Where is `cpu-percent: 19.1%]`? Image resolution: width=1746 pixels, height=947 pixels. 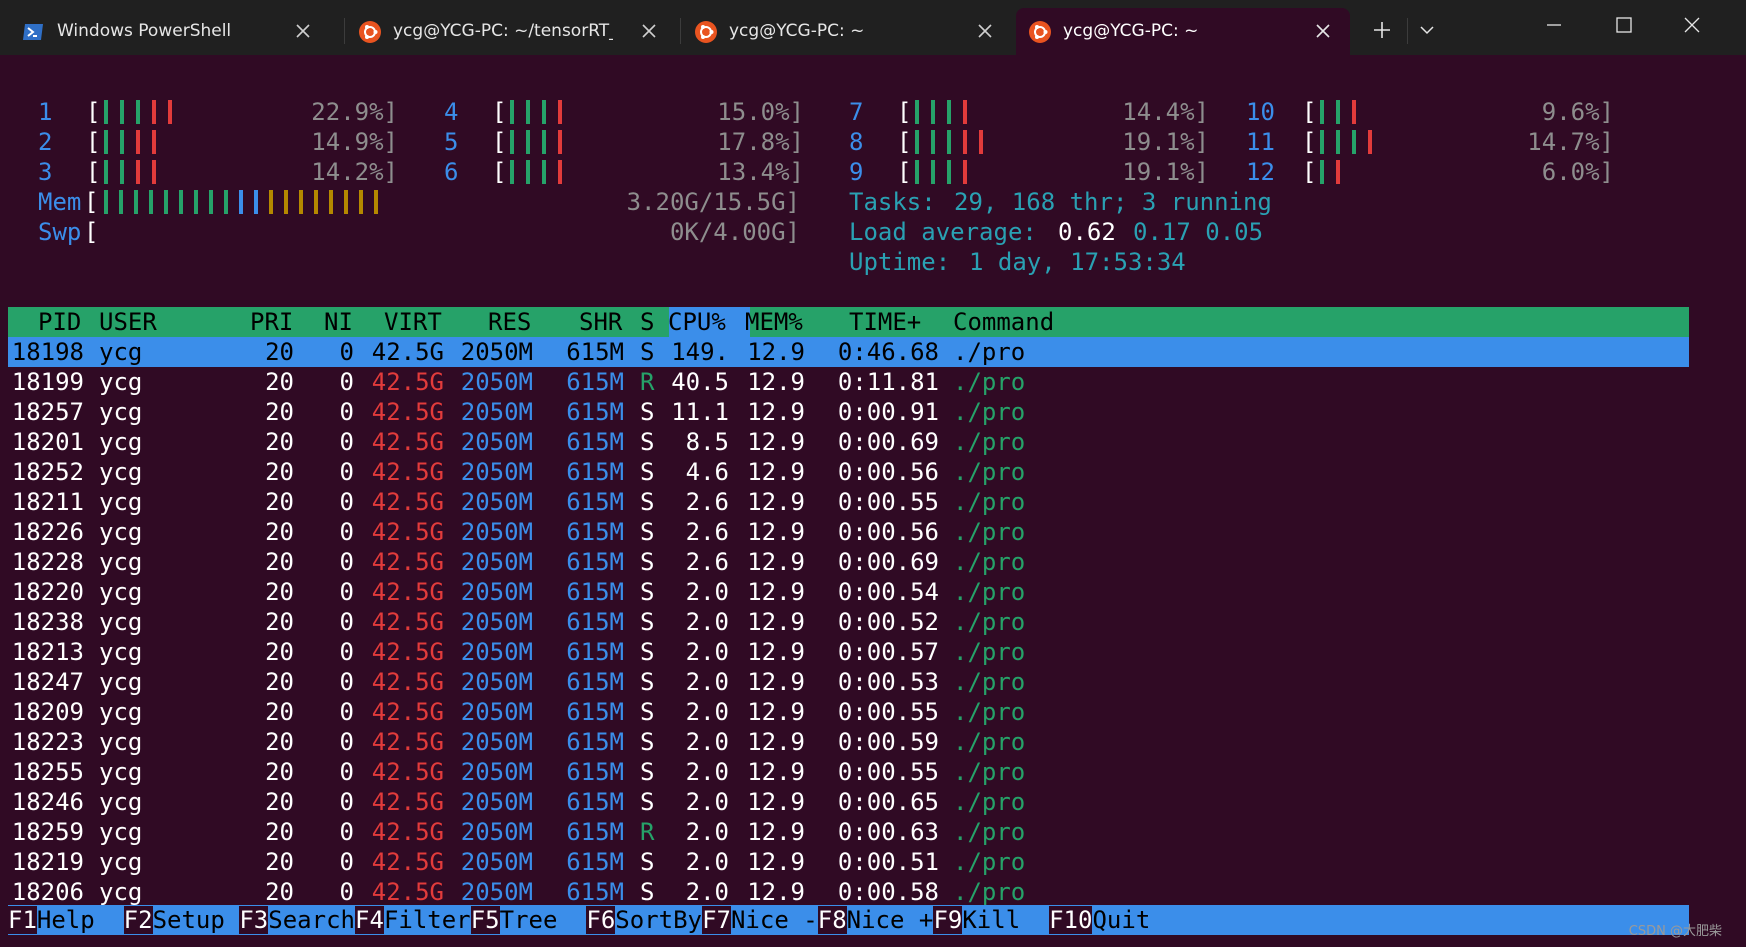
cpu-percent: 19.1%] is located at coordinates (1165, 172).